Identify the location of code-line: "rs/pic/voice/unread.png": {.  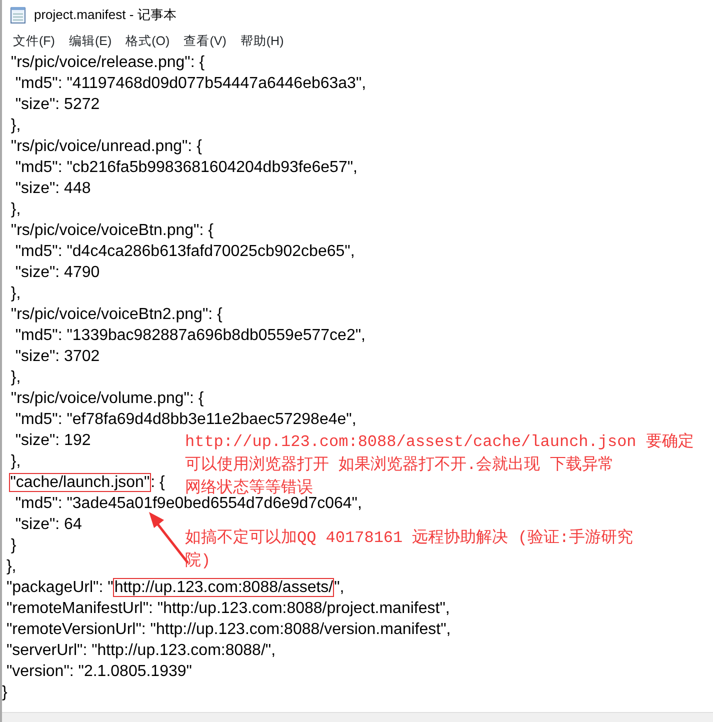
(106, 147).